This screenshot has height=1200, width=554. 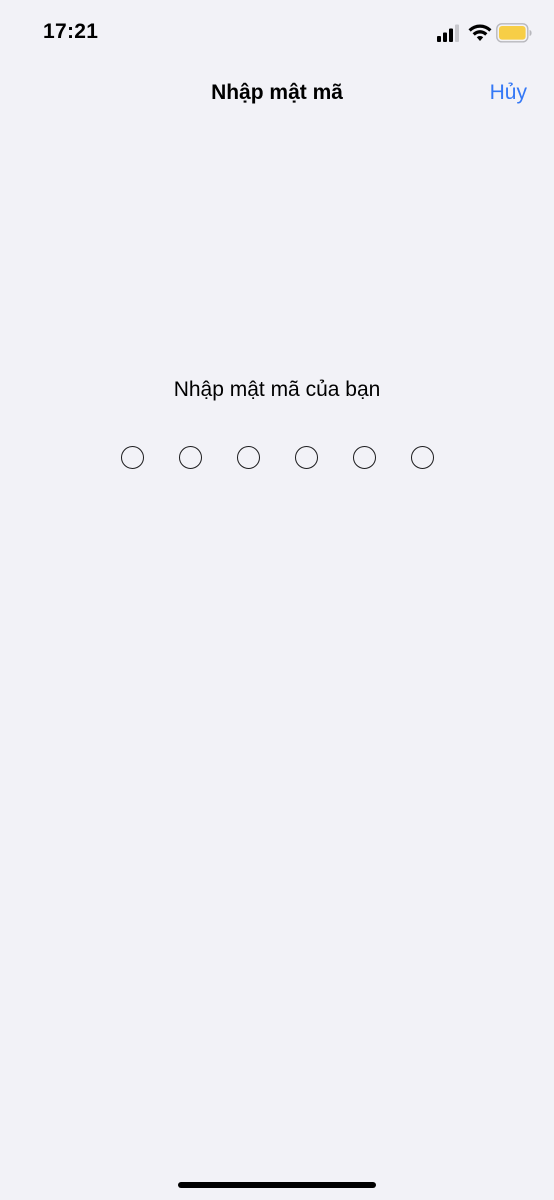 I want to click on status-bar: 17:21, so click(x=277, y=33).